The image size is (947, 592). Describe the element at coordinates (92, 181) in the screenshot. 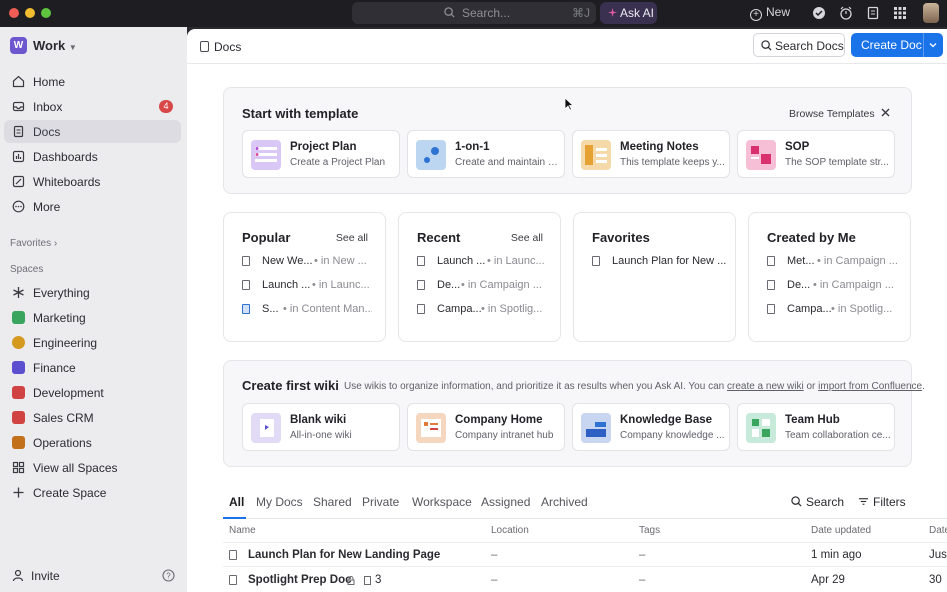

I see `sidebar-item-whiteboards: Whiteboards` at that location.